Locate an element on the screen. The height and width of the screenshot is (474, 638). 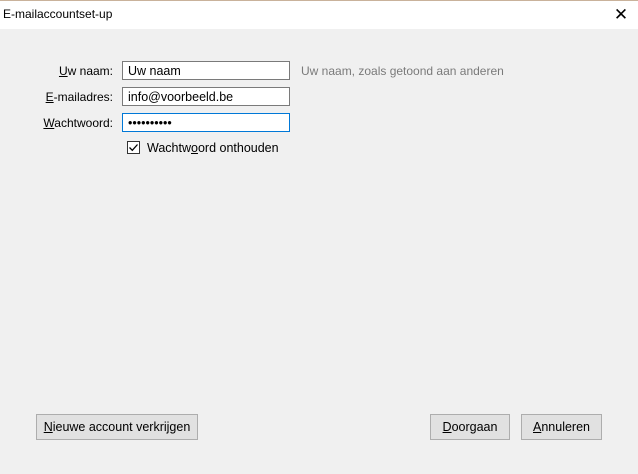
remember-password-checkbox is located at coordinates (133, 147).